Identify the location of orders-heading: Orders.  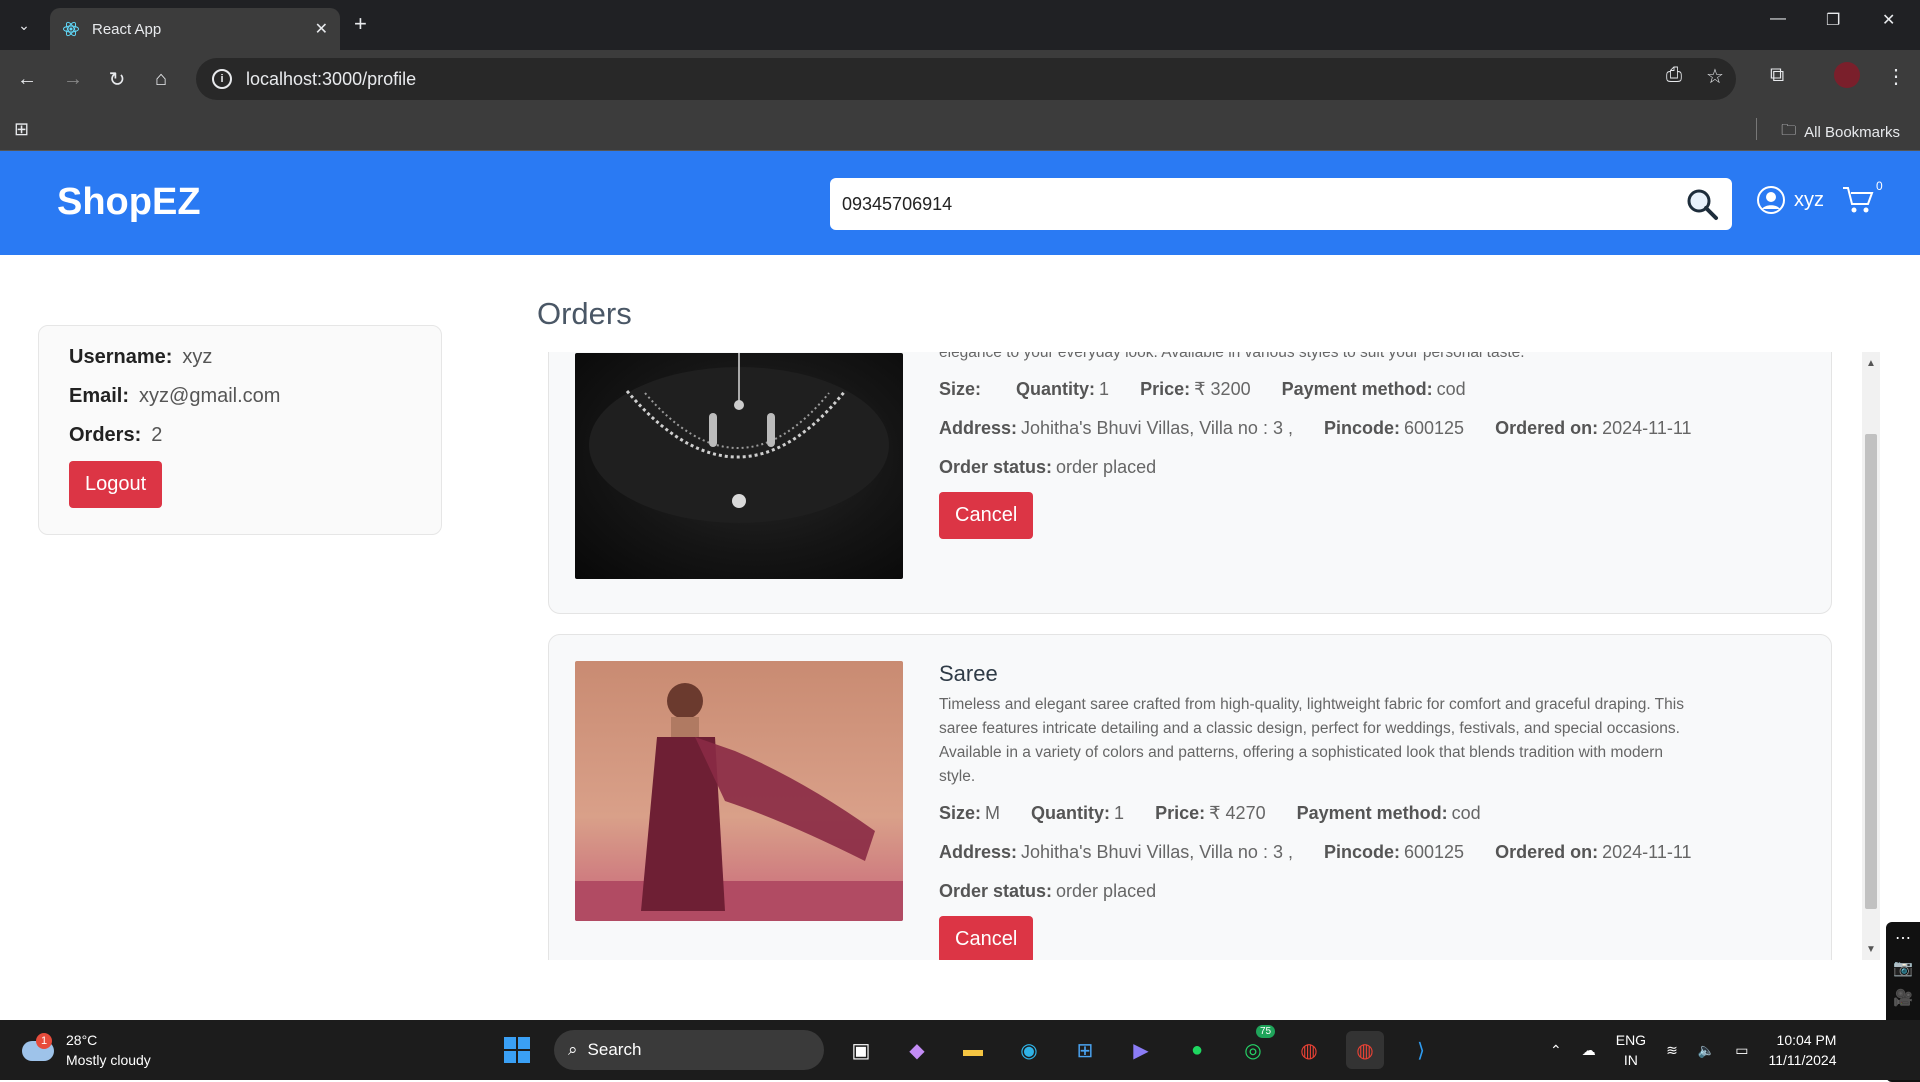
(584, 313).